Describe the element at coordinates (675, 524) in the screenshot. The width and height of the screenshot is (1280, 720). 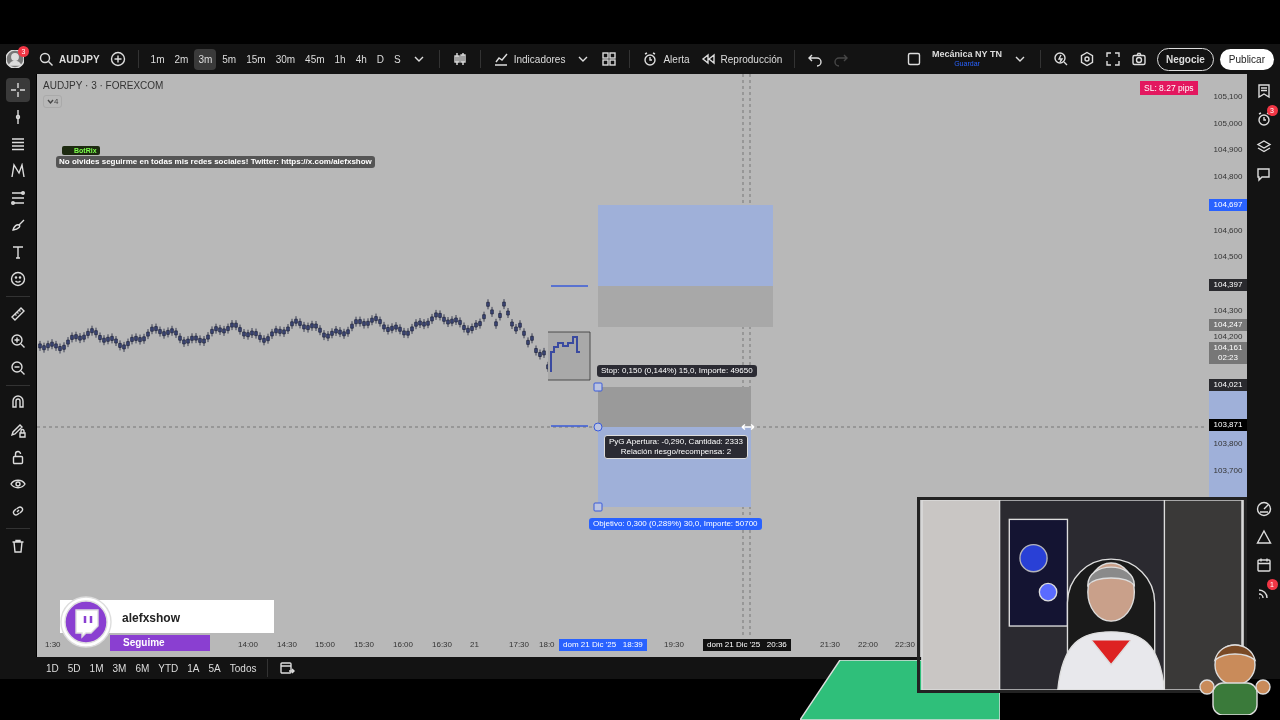
I see `target-label: Objetivo: 0,300 (0,289%) 30,0, Importe: 50700` at that location.